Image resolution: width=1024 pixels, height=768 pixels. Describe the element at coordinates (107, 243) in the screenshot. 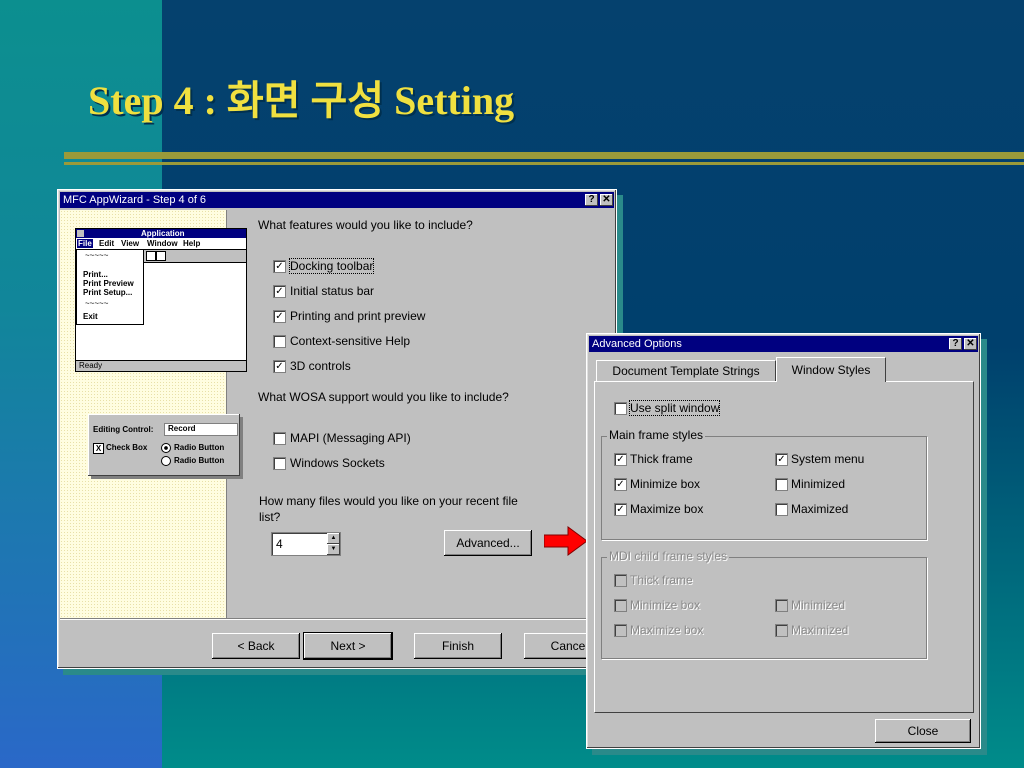

I see `preview-menu-edit: Edit` at that location.